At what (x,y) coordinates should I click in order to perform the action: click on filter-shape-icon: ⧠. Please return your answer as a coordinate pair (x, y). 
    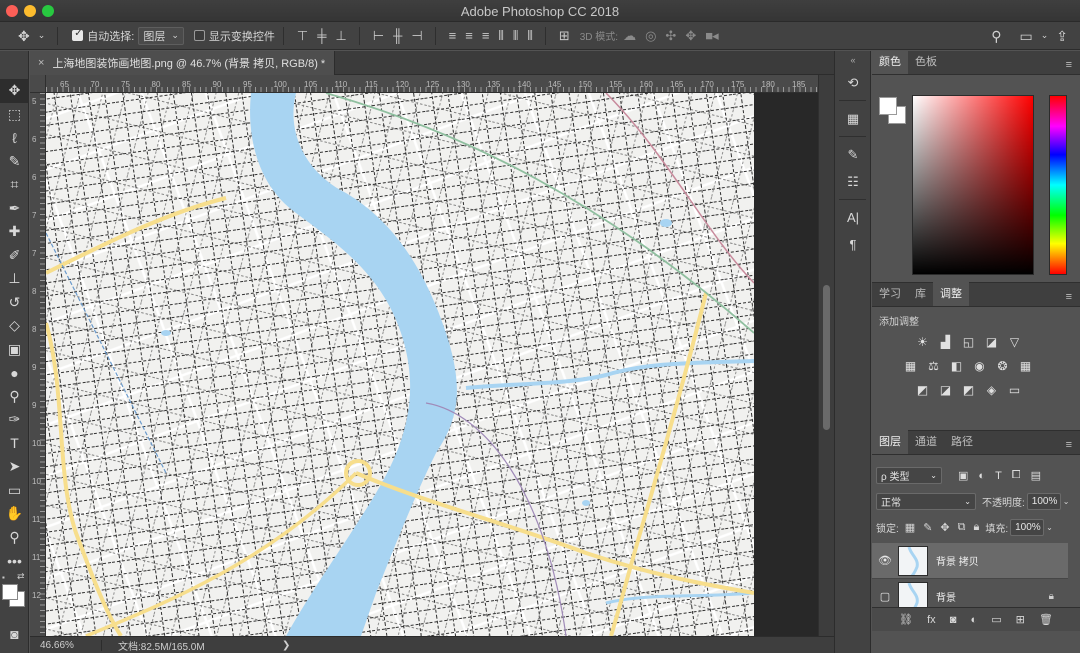
    Looking at the image, I should click on (1016, 475).